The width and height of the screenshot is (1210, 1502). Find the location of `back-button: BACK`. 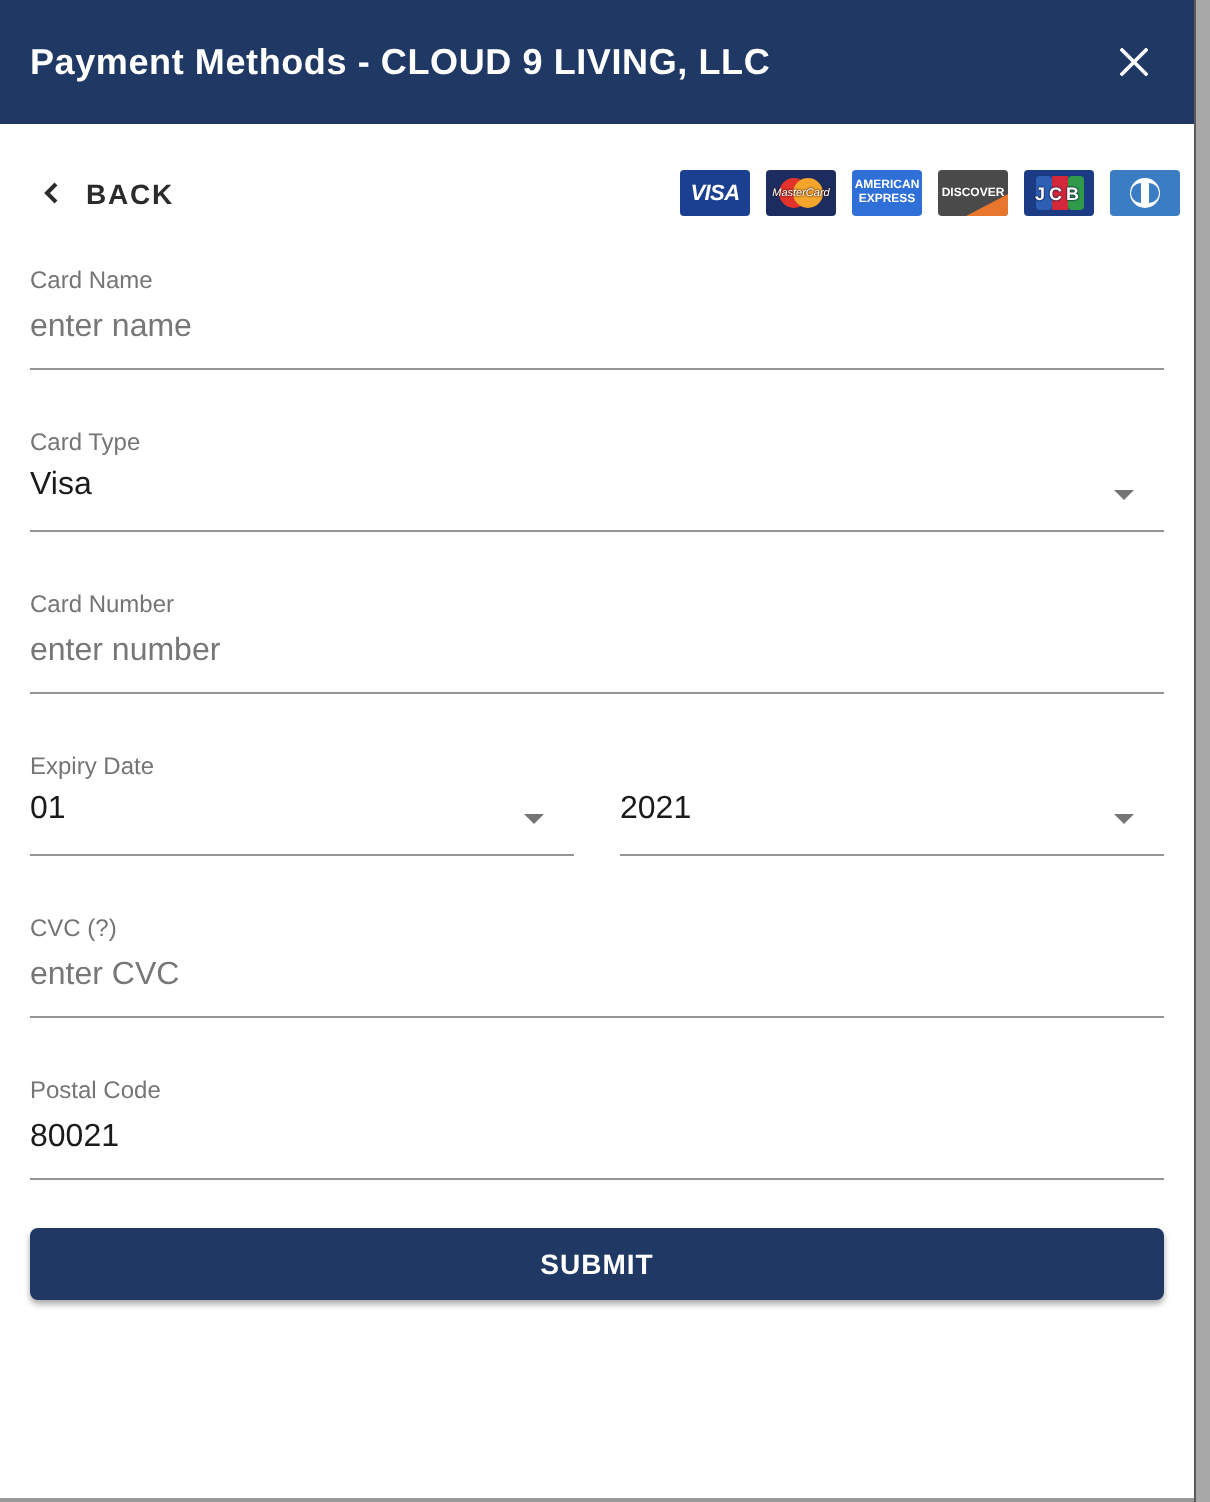

back-button: BACK is located at coordinates (102, 193).